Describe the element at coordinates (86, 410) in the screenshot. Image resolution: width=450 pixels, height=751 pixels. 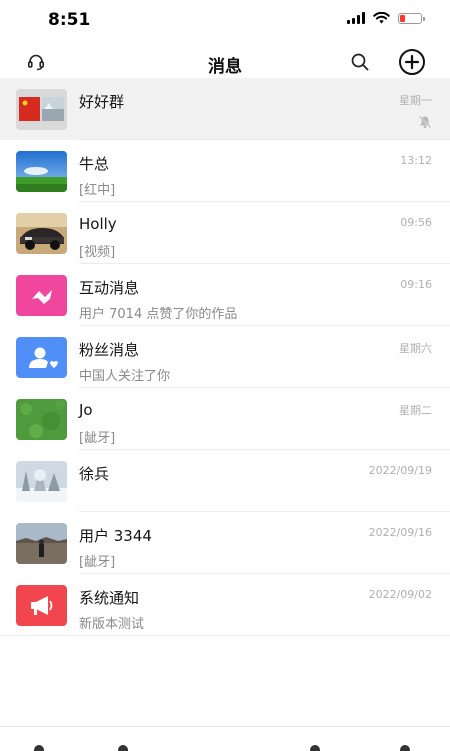
I see `chat-name: Jo` at that location.